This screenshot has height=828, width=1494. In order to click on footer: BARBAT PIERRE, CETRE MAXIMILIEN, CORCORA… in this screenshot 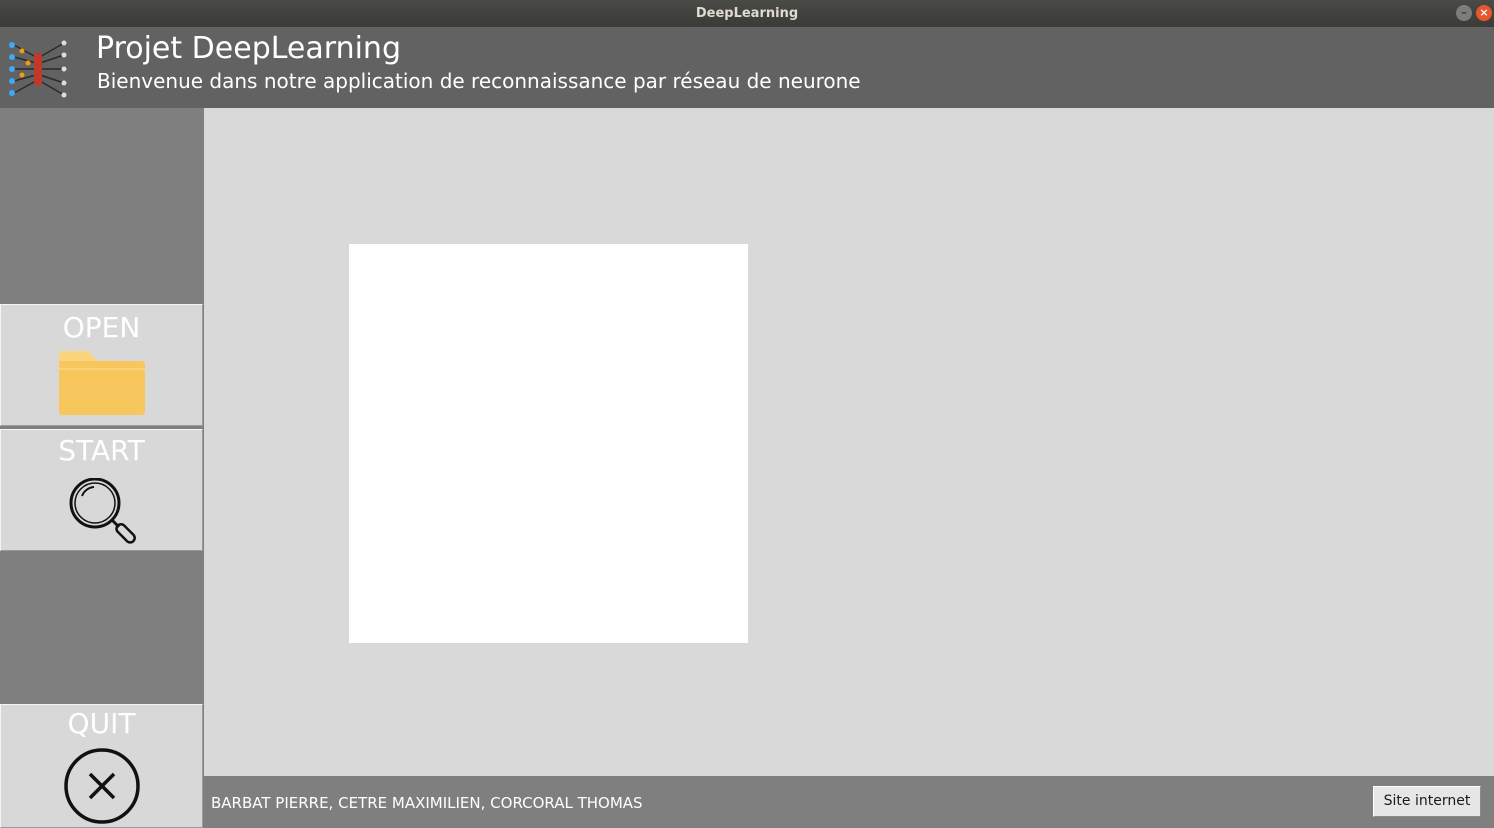, I will do `click(849, 802)`.